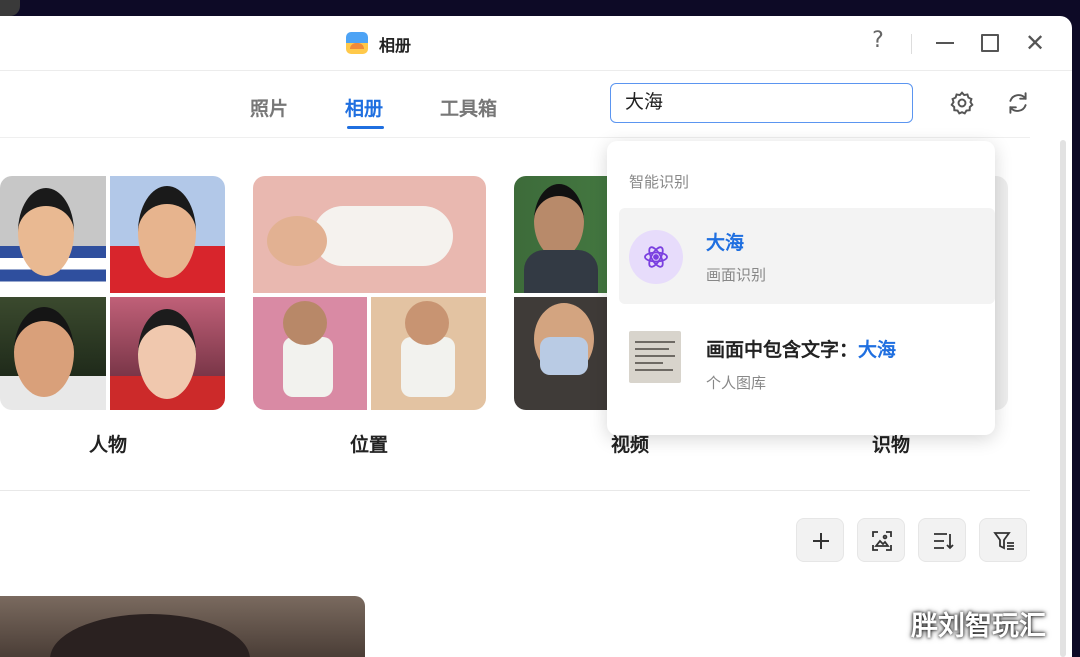 The height and width of the screenshot is (657, 1080). Describe the element at coordinates (736, 275) in the screenshot. I see `suggestion-subtitle: 画面识别` at that location.